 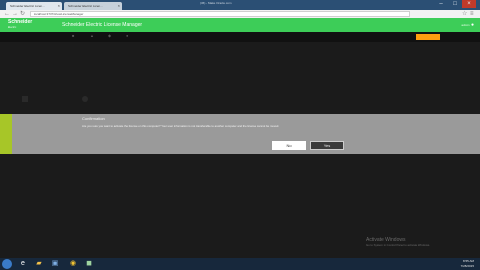 I want to click on minimize-icon: –, so click(x=441, y=4).